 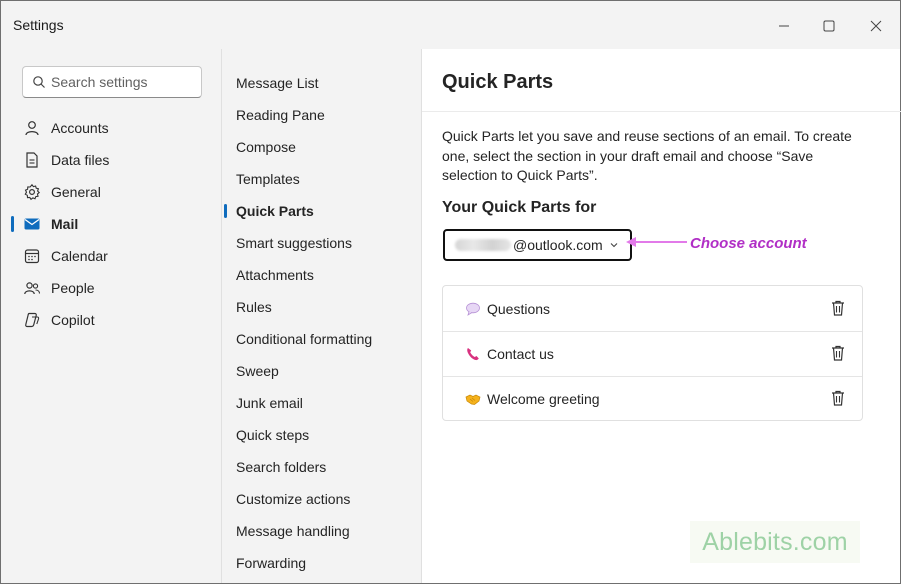 I want to click on quick-parts-list: Questions Contact us Welcome greeting, so click(x=652, y=353).